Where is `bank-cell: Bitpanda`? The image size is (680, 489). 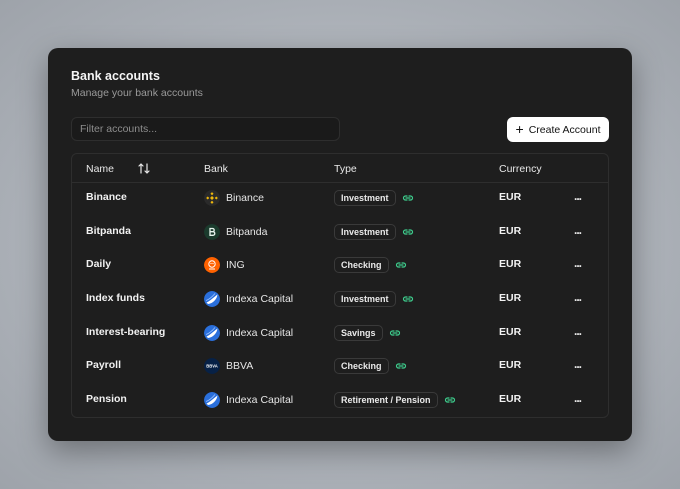
bank-cell: Bitpanda is located at coordinates (236, 231).